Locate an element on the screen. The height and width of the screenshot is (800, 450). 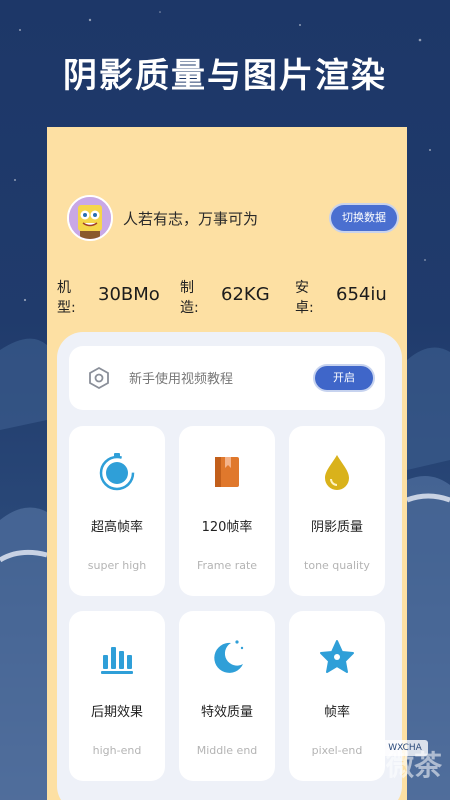
banner-title: 阴影质量与图片渲染 is located at coordinates (225, 76).